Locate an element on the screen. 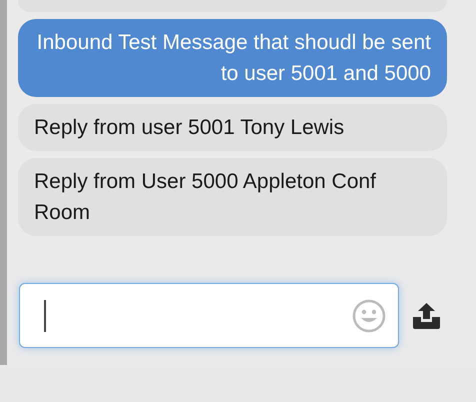 The width and height of the screenshot is (476, 402). message-input-field is located at coordinates (209, 315).